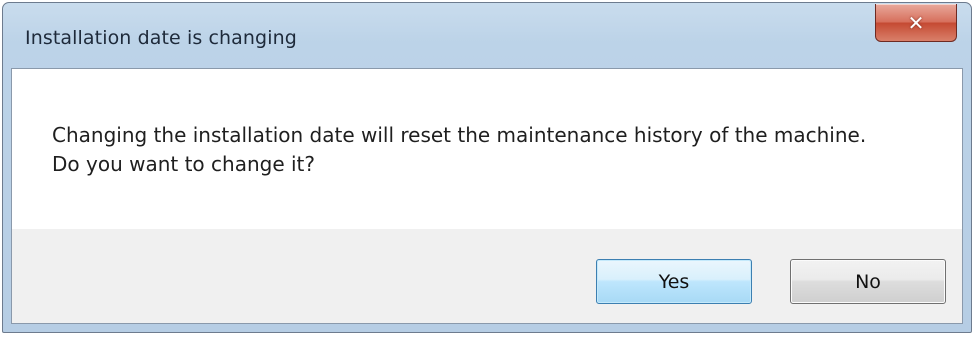  I want to click on yes-button: Yes, so click(674, 281).